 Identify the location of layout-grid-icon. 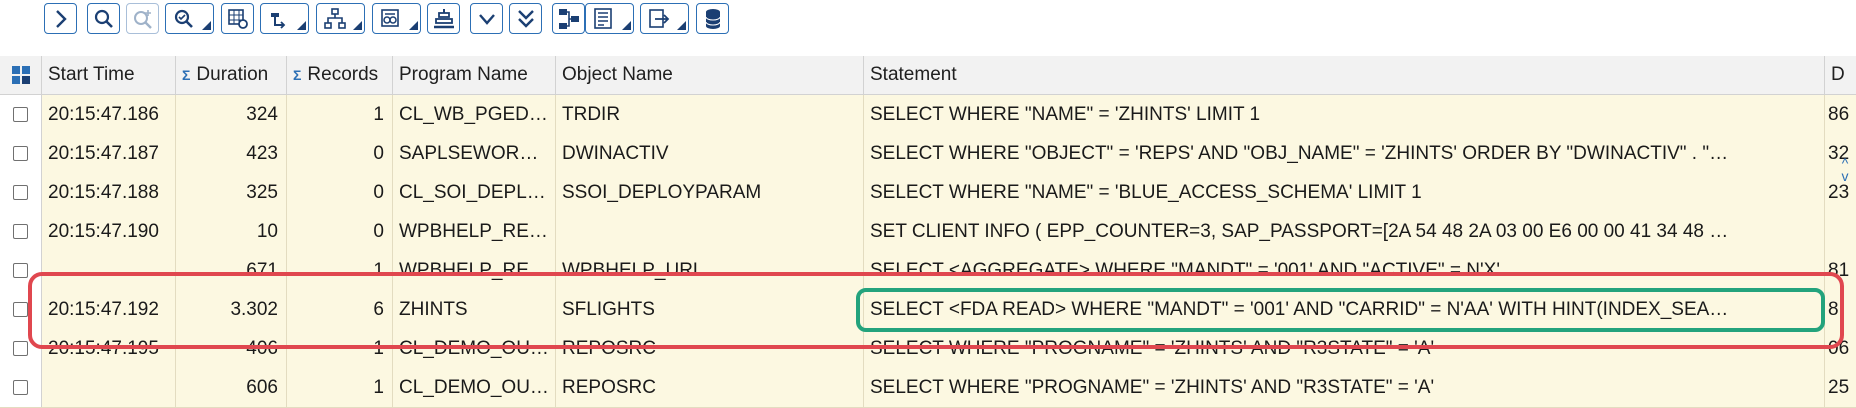
(20, 75).